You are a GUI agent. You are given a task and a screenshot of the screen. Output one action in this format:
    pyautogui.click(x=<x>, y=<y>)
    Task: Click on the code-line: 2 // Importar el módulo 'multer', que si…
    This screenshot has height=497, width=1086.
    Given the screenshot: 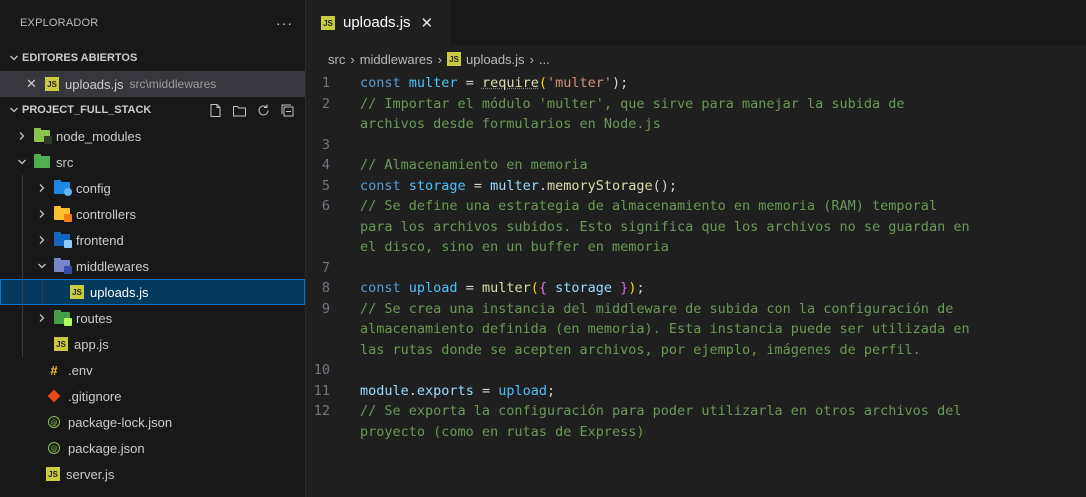 What is the action you would take?
    pyautogui.click(x=696, y=104)
    